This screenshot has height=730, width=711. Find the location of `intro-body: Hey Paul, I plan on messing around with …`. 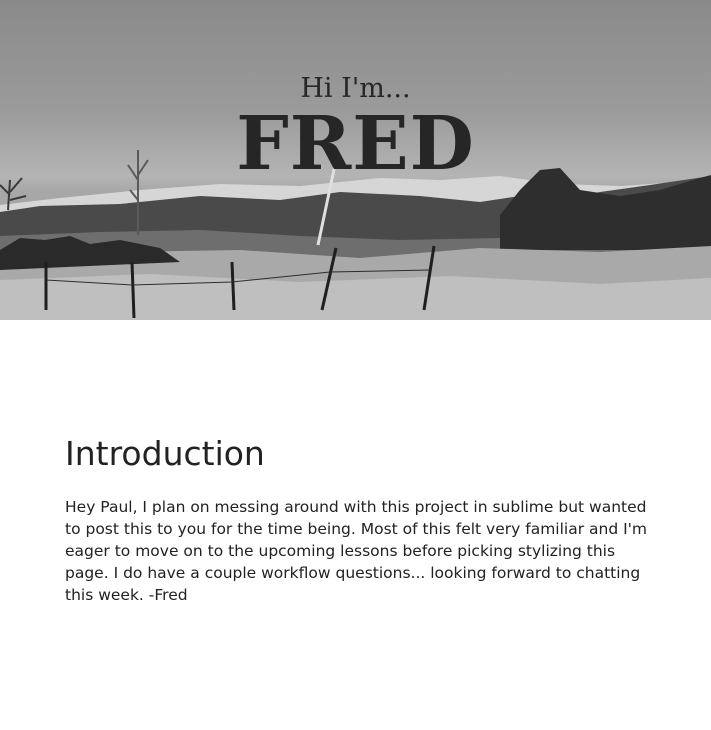

intro-body: Hey Paul, I plan on messing around with … is located at coordinates (356, 551).